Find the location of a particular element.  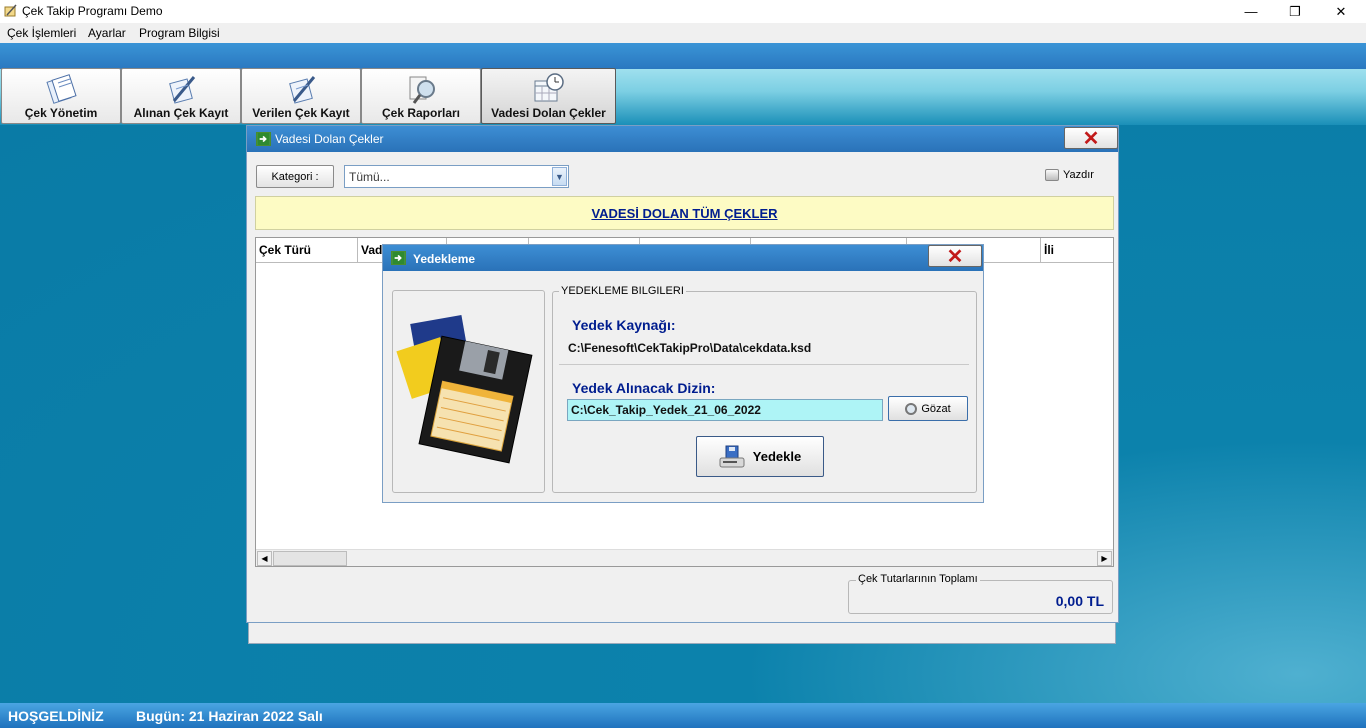

cek-raporlari-button: Çek Raporları is located at coordinates (421, 96).